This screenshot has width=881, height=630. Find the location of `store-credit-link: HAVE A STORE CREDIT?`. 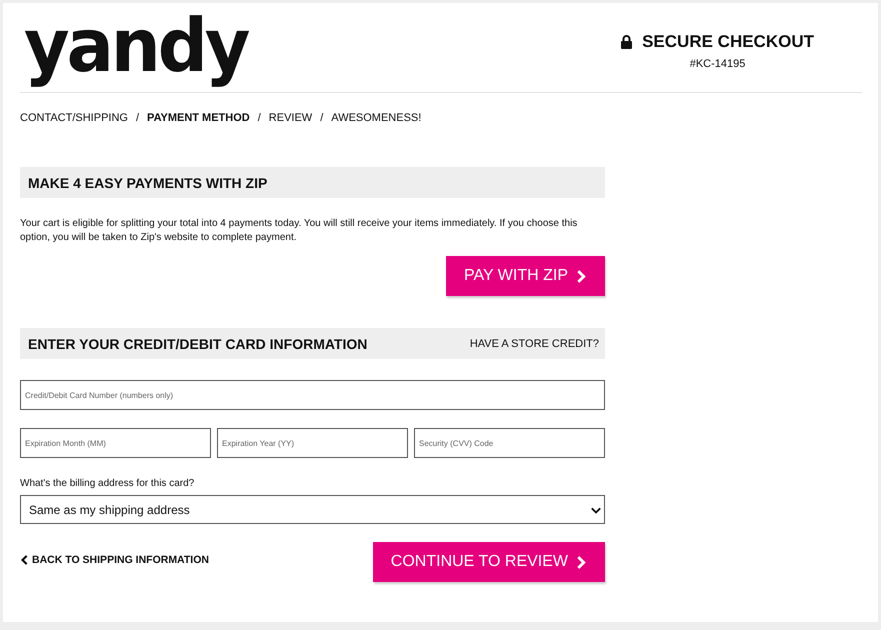

store-credit-link: HAVE A STORE CREDIT? is located at coordinates (534, 344).